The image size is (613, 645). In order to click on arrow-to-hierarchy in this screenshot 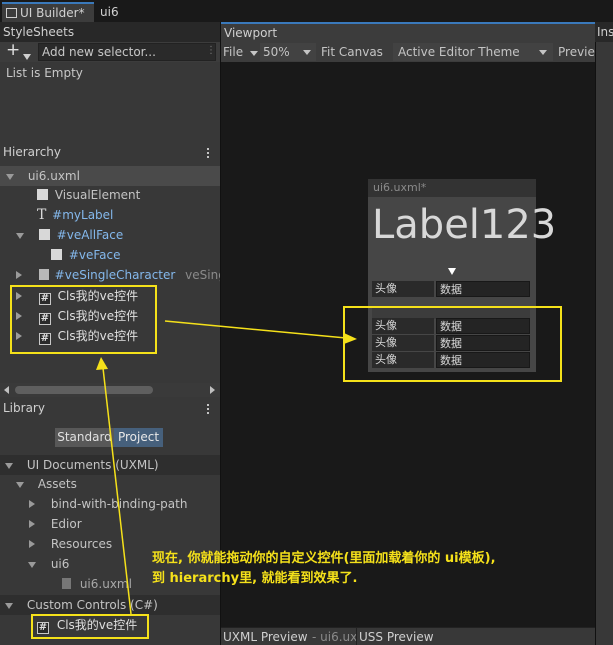, I will do `click(114, 486)`.